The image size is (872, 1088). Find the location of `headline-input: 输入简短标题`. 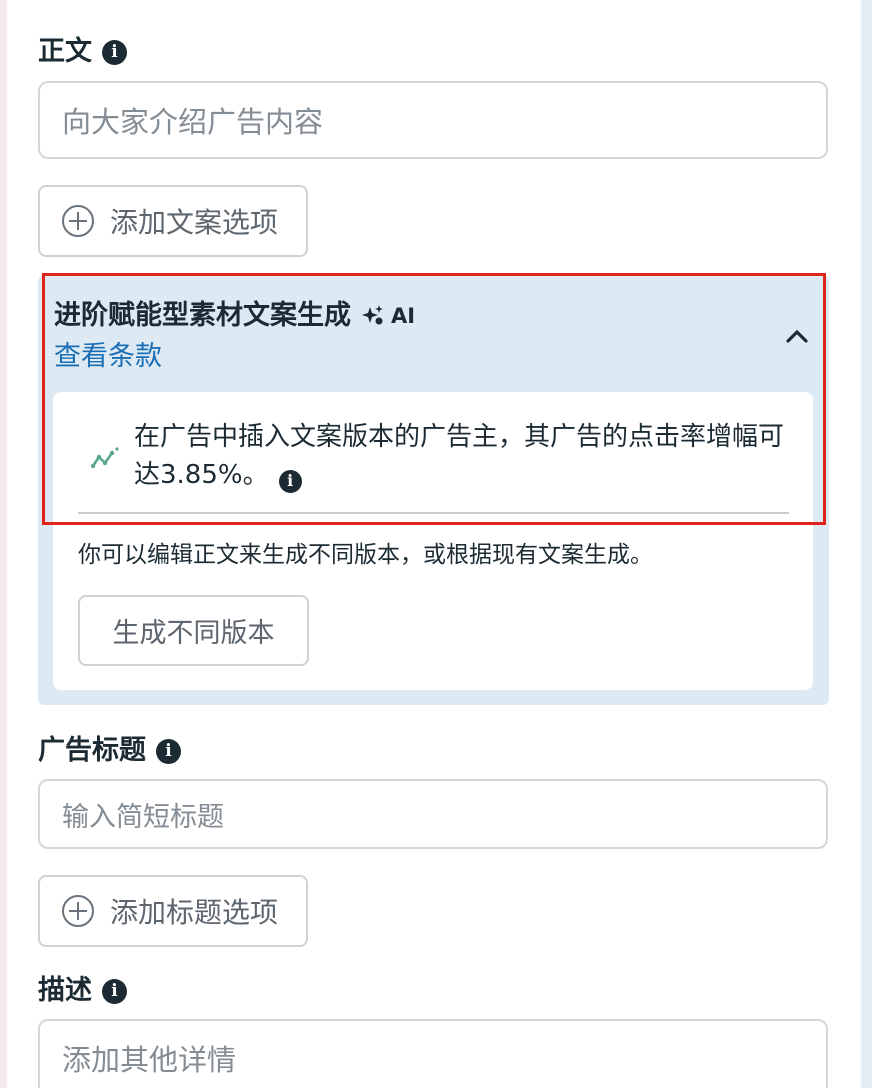

headline-input: 输入简短标题 is located at coordinates (433, 814).